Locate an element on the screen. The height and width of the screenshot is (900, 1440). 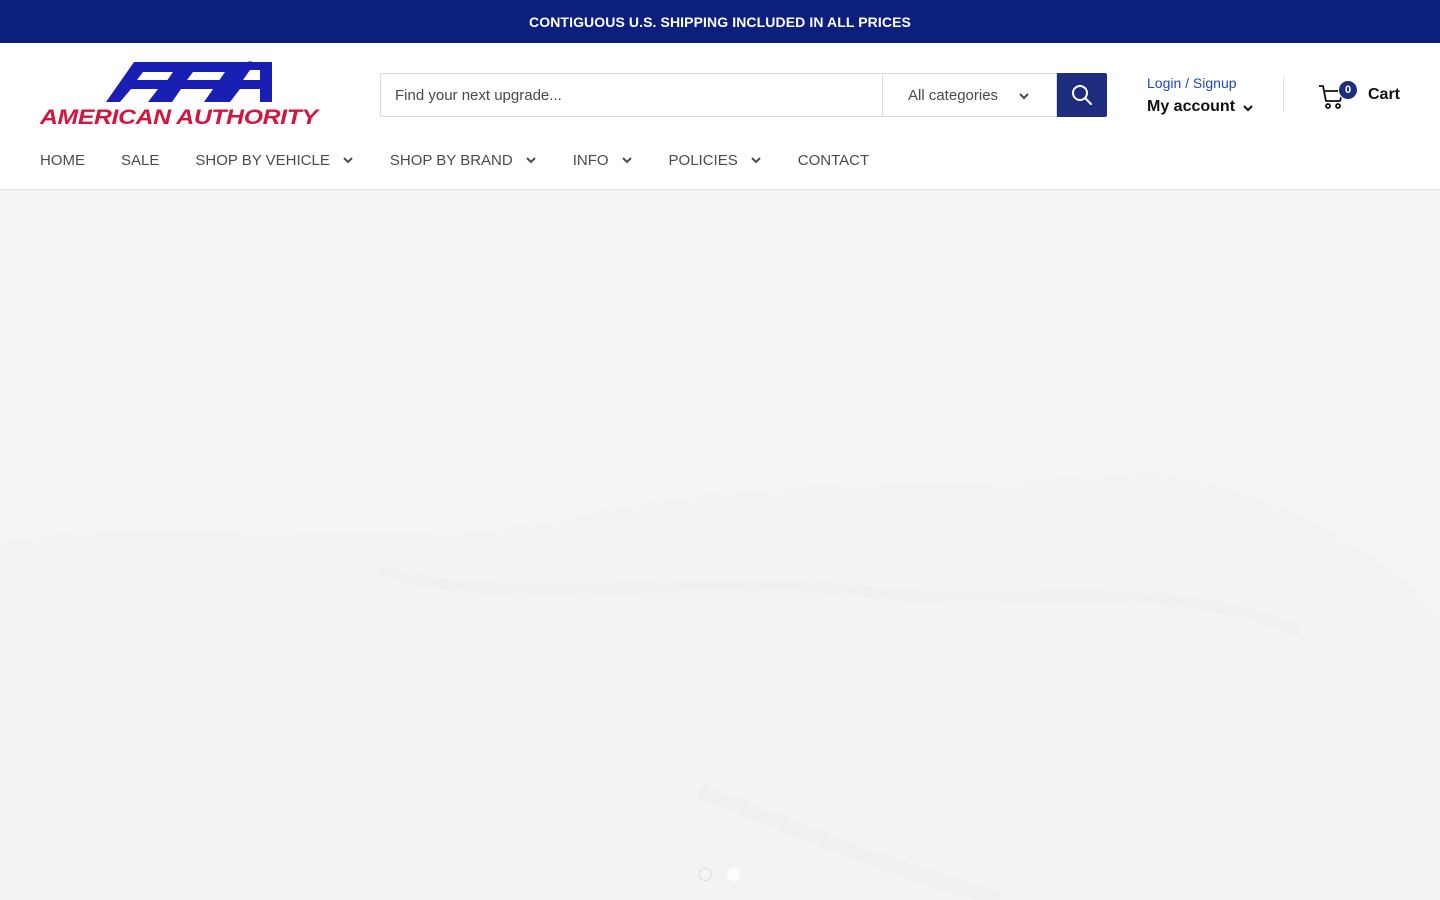
my-account-label: My account is located at coordinates (1191, 106).